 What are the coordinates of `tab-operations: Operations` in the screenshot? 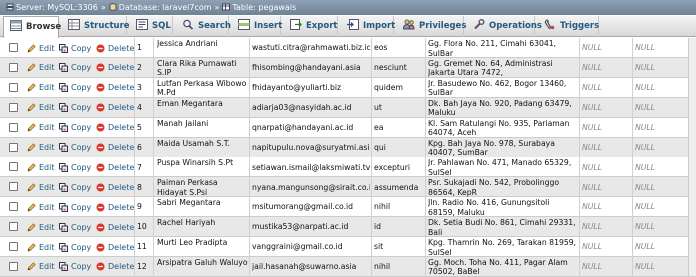 It's located at (504, 26).